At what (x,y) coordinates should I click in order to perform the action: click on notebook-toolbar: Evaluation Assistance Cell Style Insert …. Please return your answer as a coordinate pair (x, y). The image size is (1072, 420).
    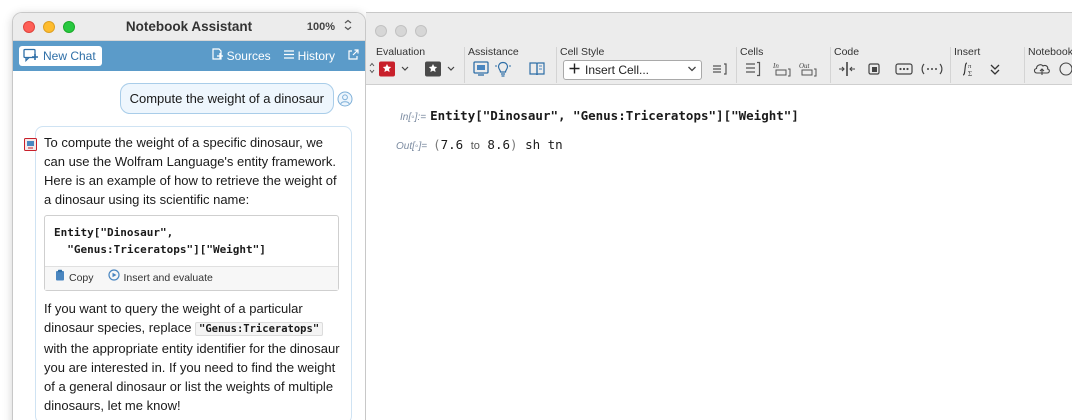
    Looking at the image, I should click on (719, 65).